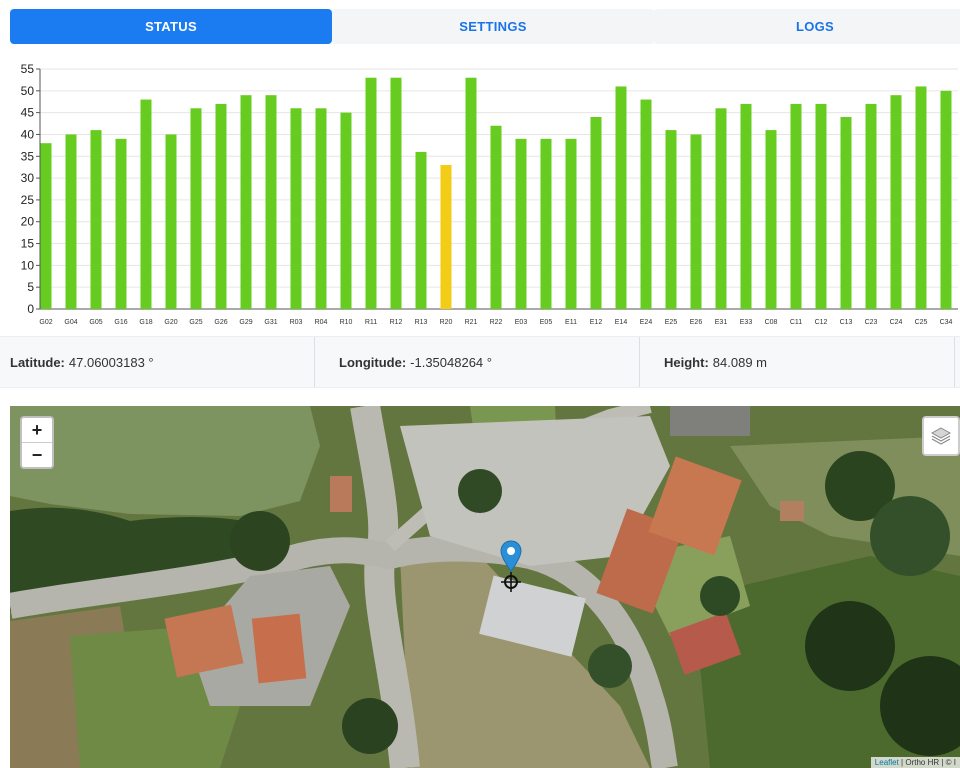 This screenshot has height=768, width=960. I want to click on x-tick-label: R22, so click(496, 322).